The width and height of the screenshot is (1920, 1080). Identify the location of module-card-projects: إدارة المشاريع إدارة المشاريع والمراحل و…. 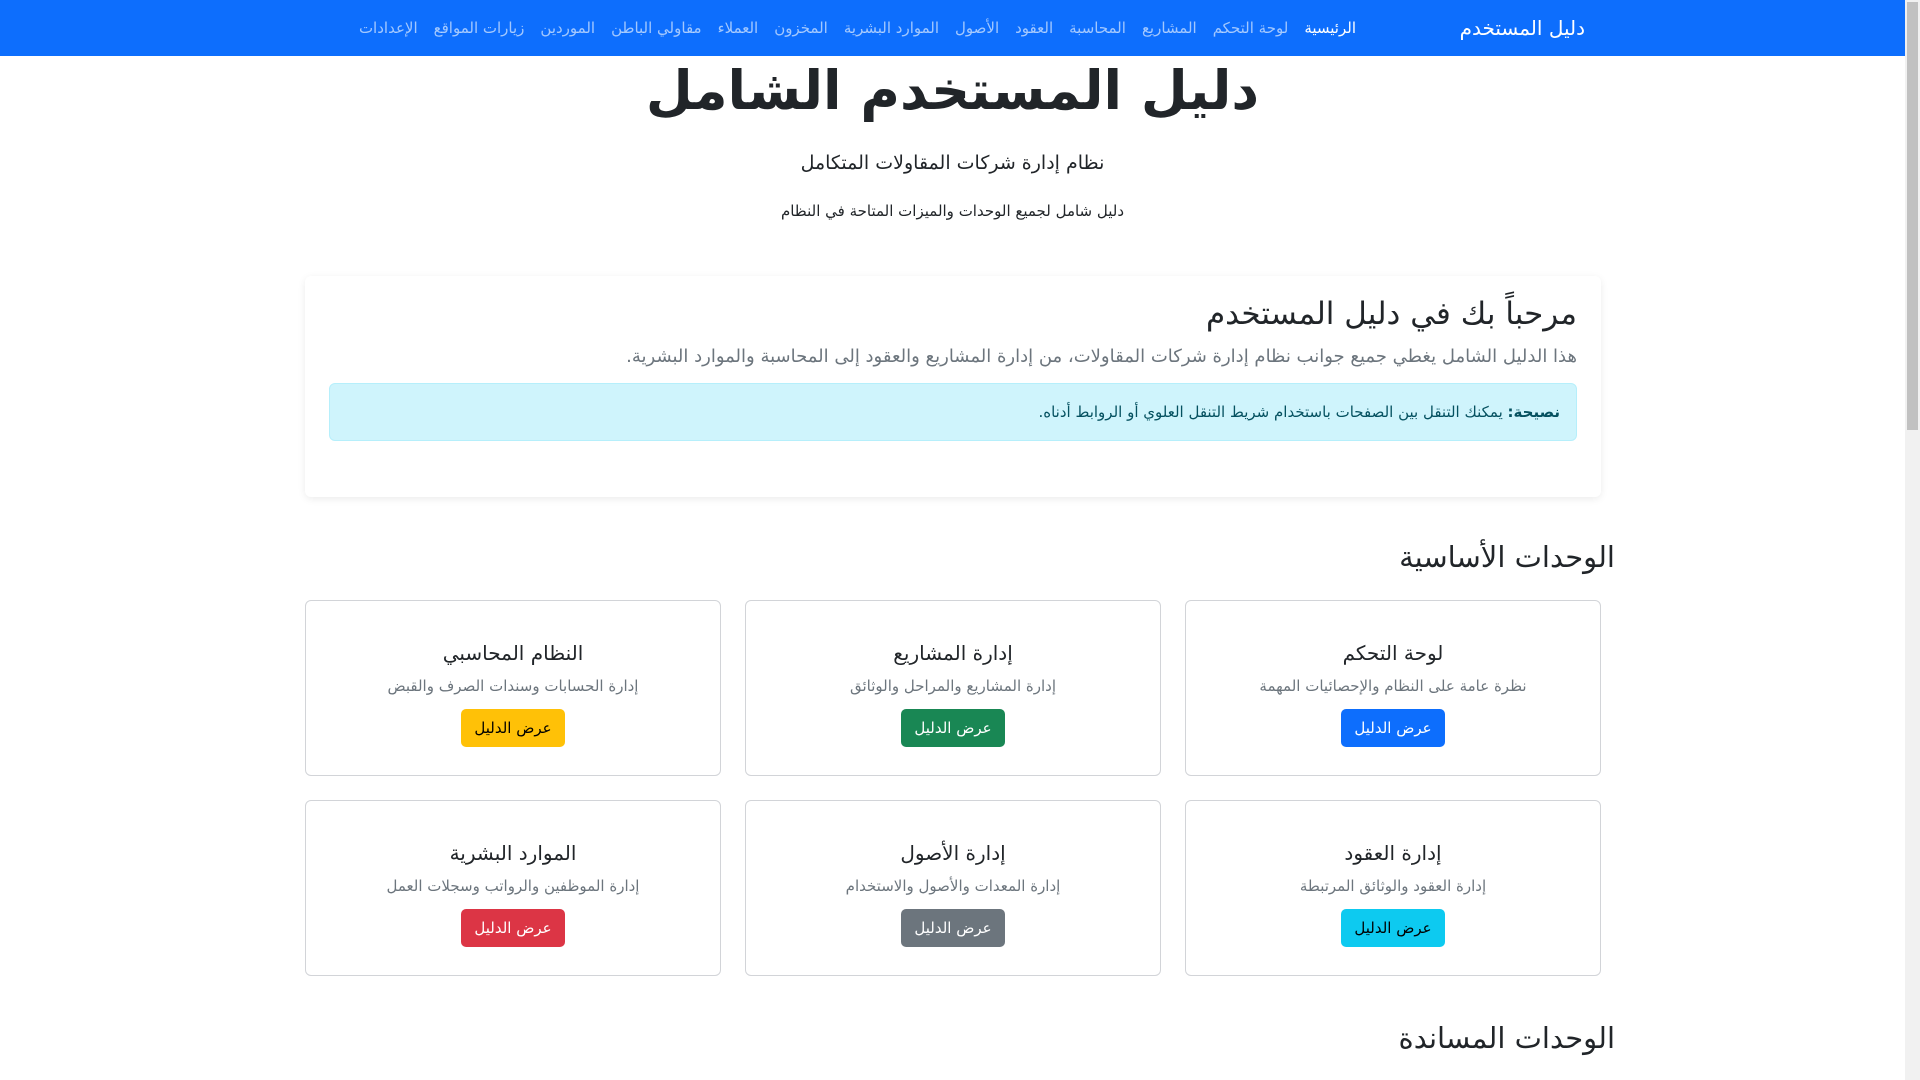
(953, 688).